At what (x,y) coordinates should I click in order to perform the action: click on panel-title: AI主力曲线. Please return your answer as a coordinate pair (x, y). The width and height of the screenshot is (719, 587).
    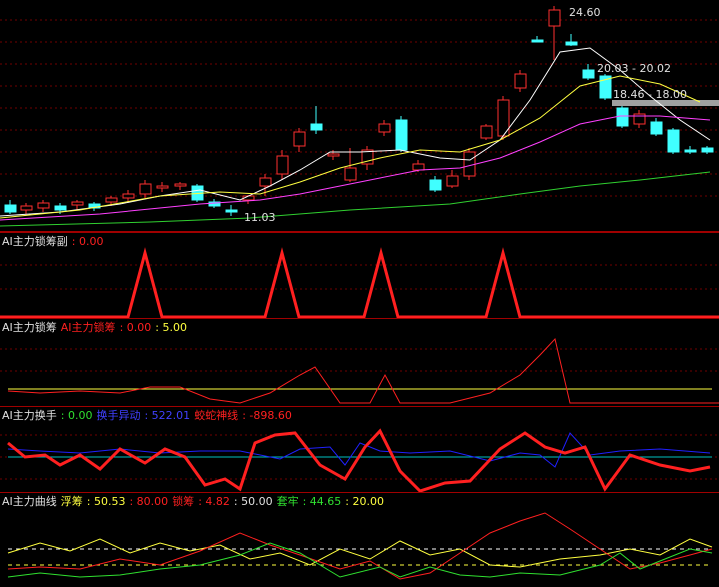
    Looking at the image, I should click on (29, 501).